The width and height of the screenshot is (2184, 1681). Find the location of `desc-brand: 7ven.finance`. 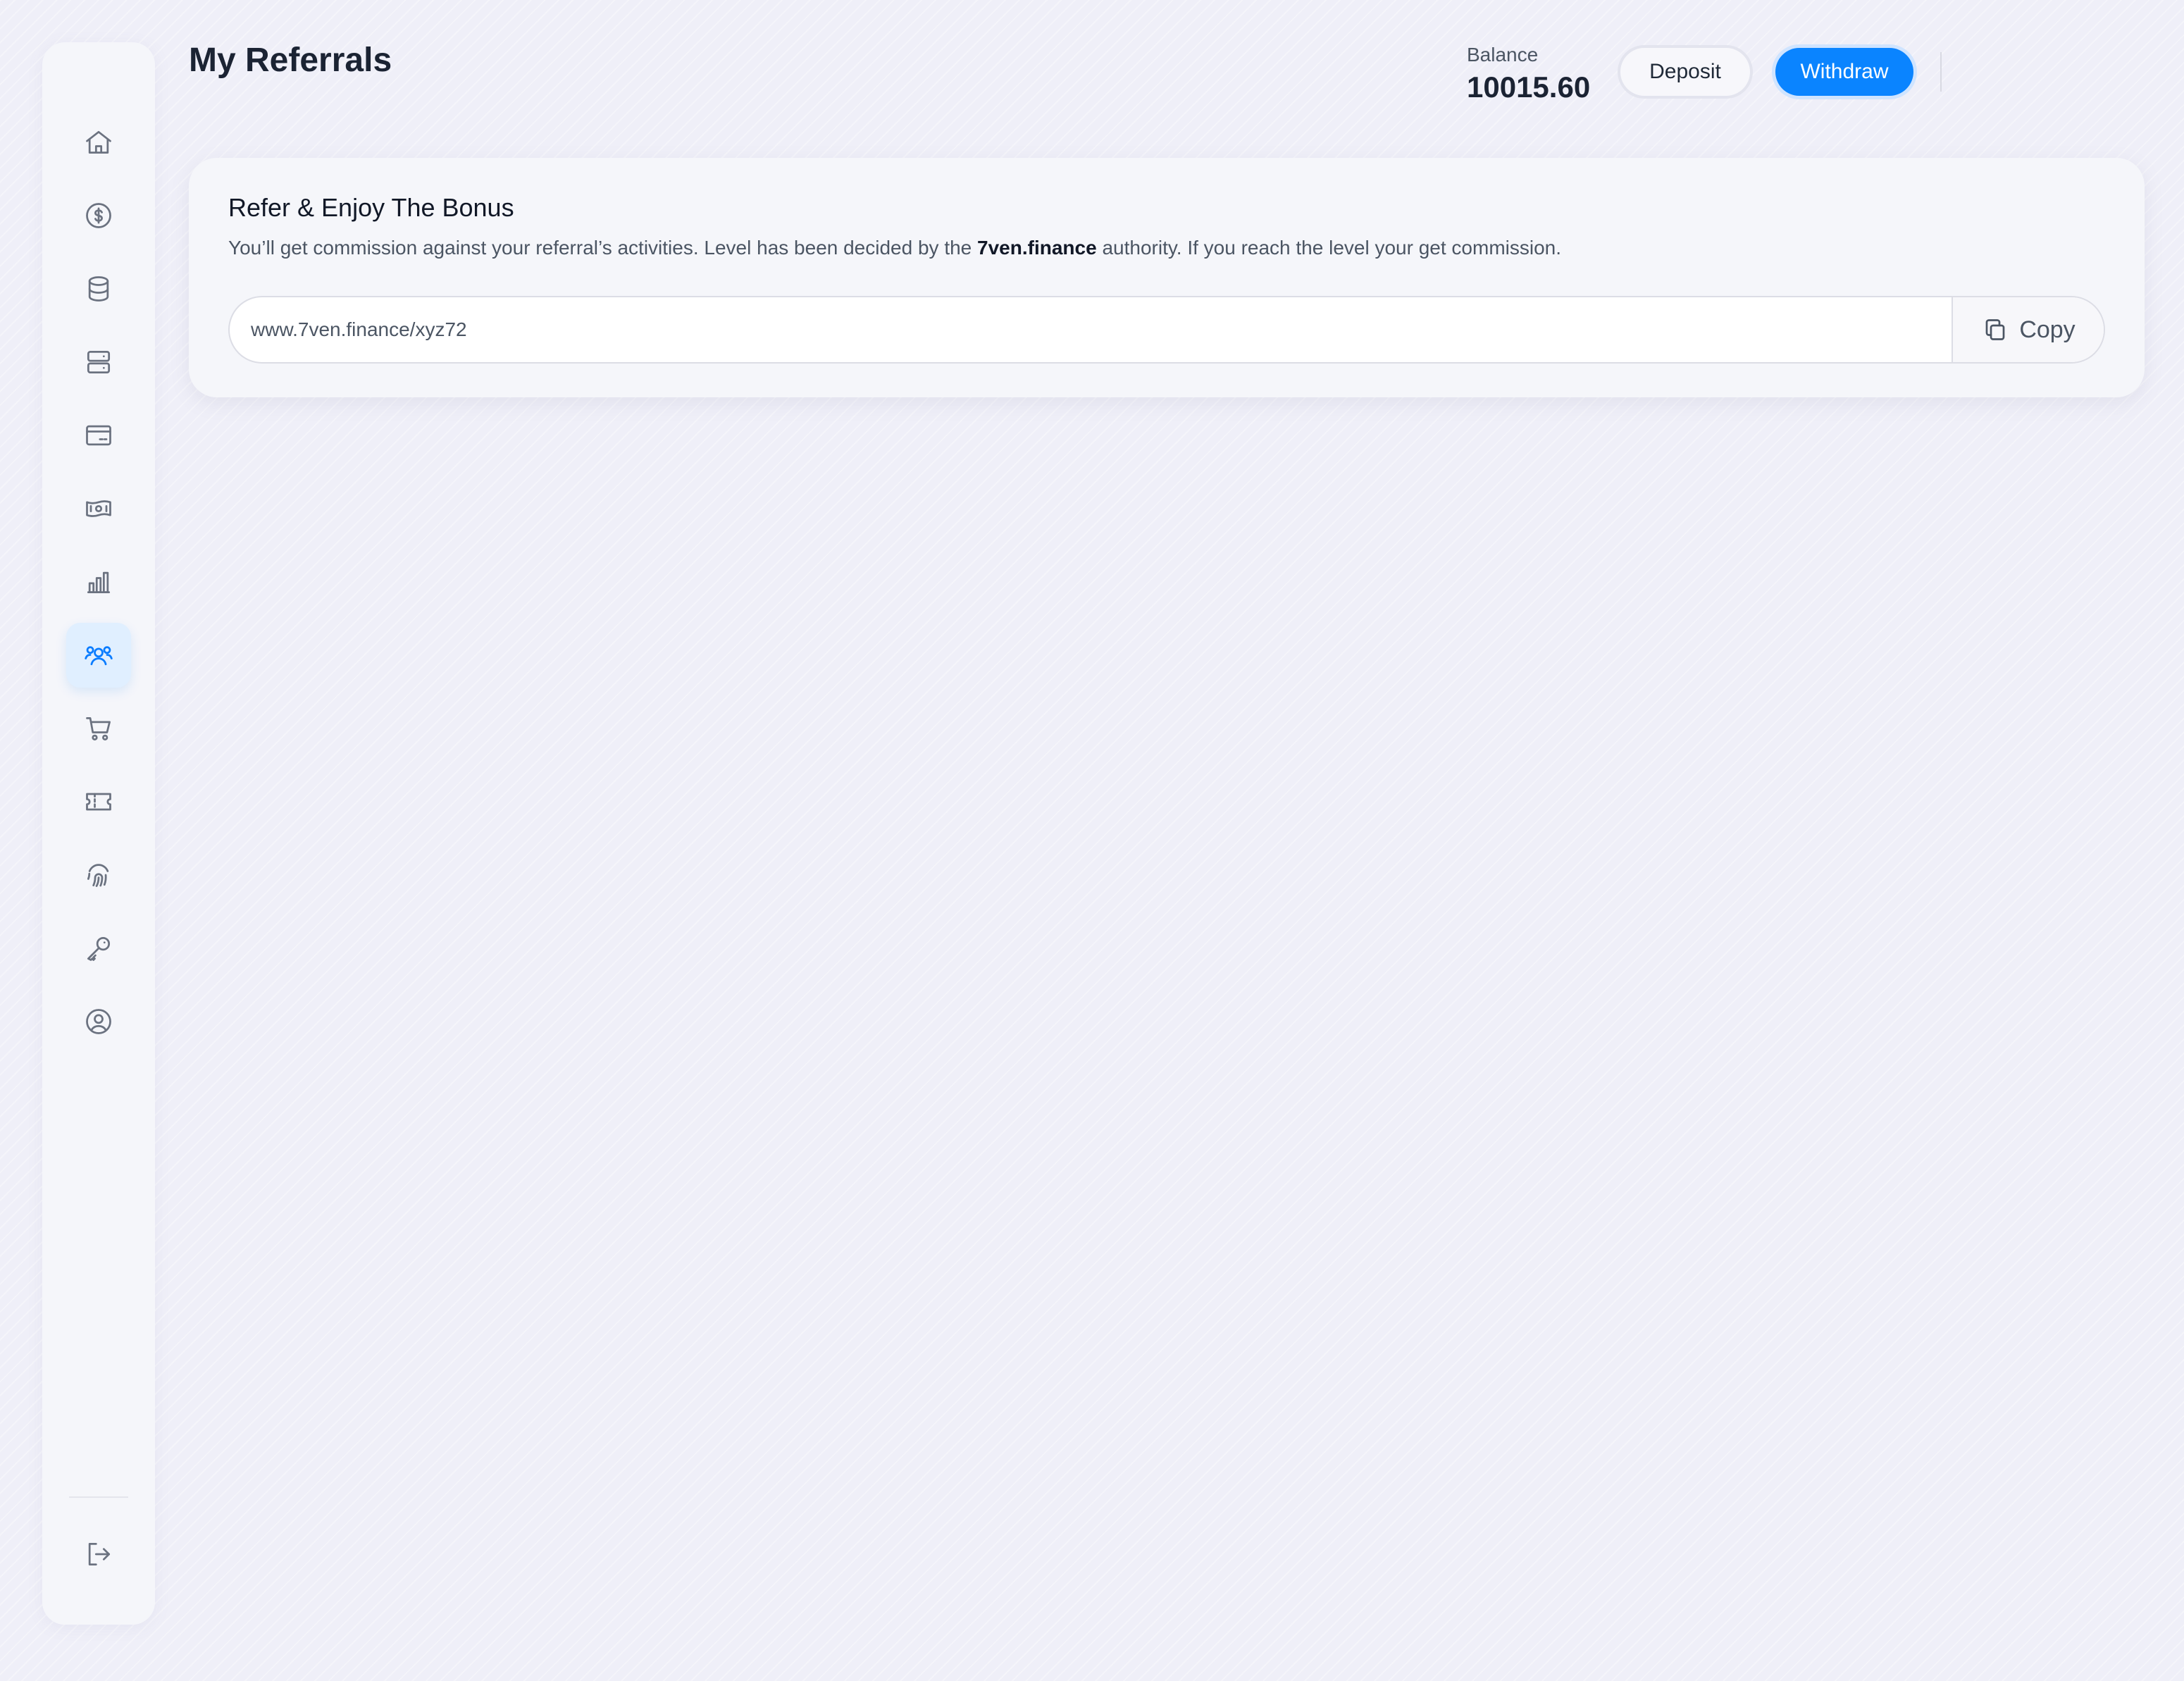

desc-brand: 7ven.finance is located at coordinates (1037, 248).